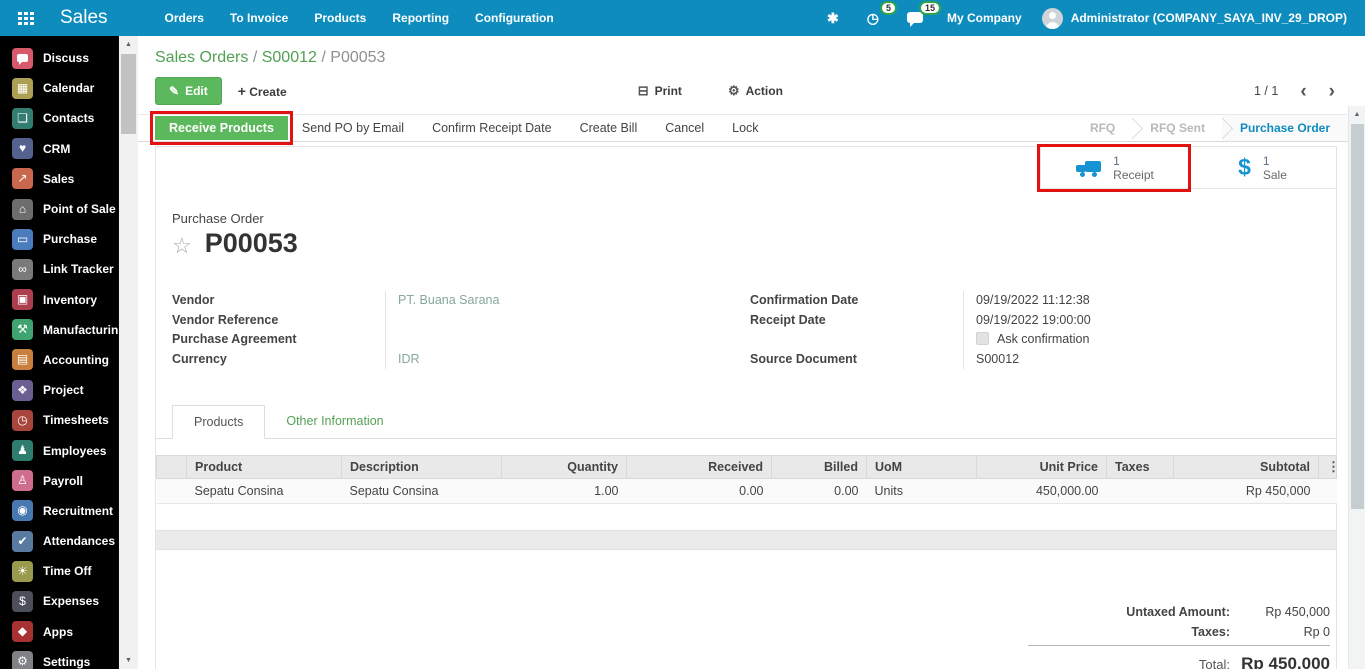 This screenshot has height=669, width=1365. I want to click on quantity-cell: 1.00, so click(564, 491).